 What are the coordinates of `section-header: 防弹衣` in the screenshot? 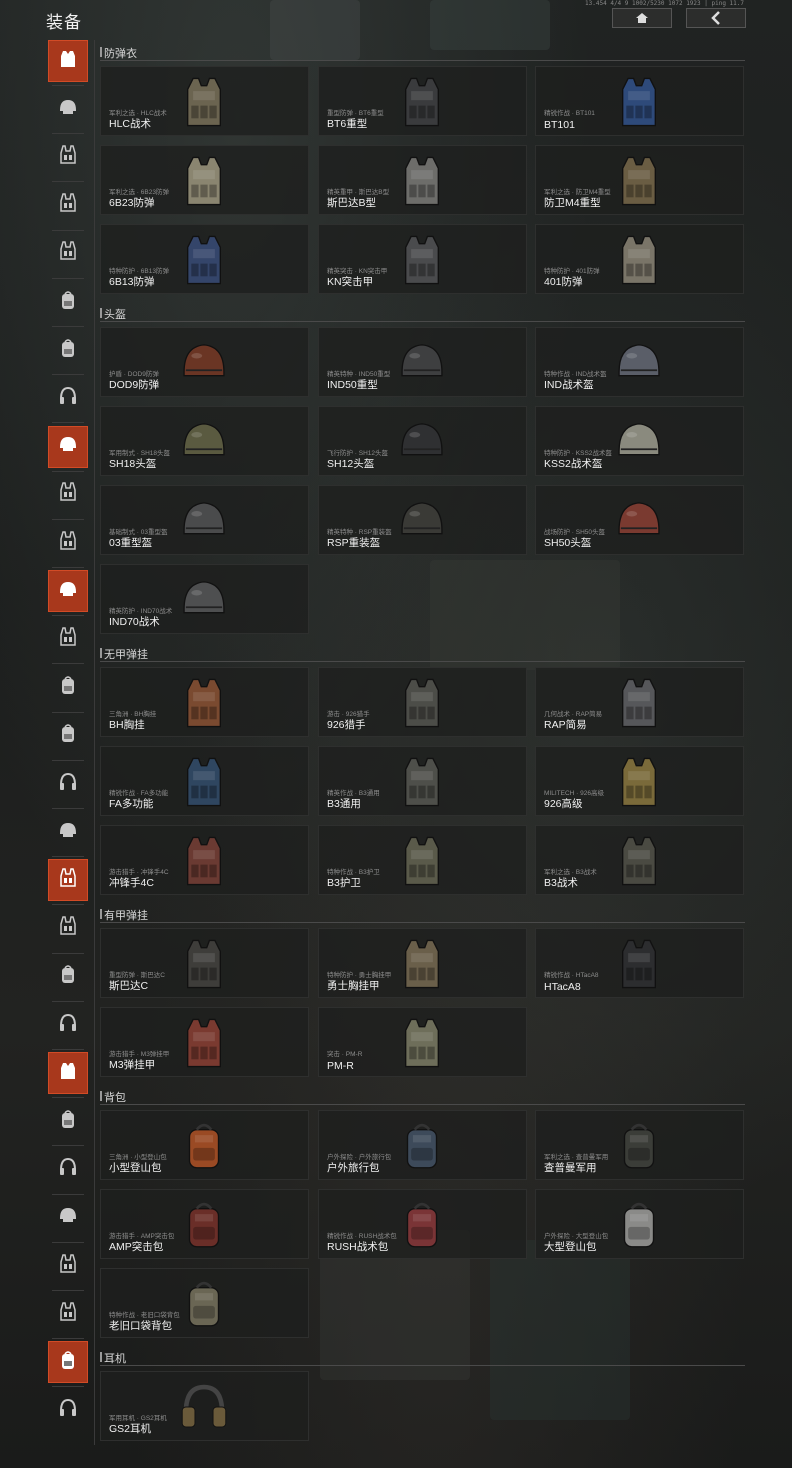 It's located at (422, 52).